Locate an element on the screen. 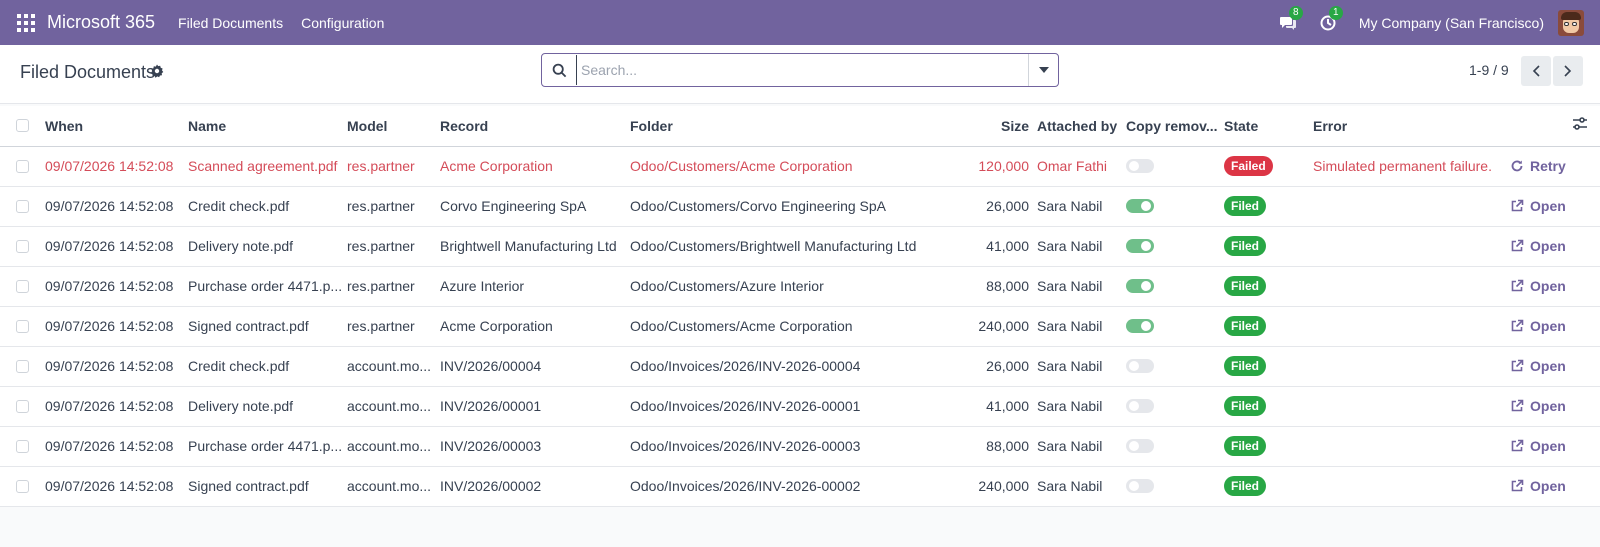 The image size is (1600, 547). apps-grid-icon is located at coordinates (26, 22).